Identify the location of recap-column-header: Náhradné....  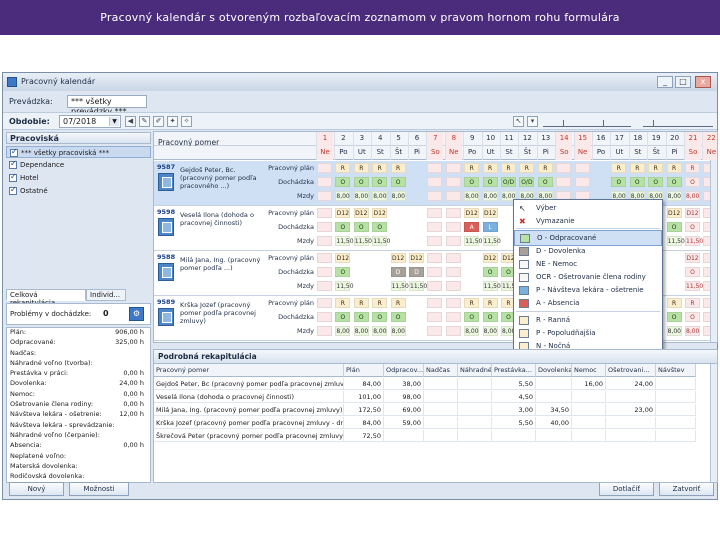
(475, 370).